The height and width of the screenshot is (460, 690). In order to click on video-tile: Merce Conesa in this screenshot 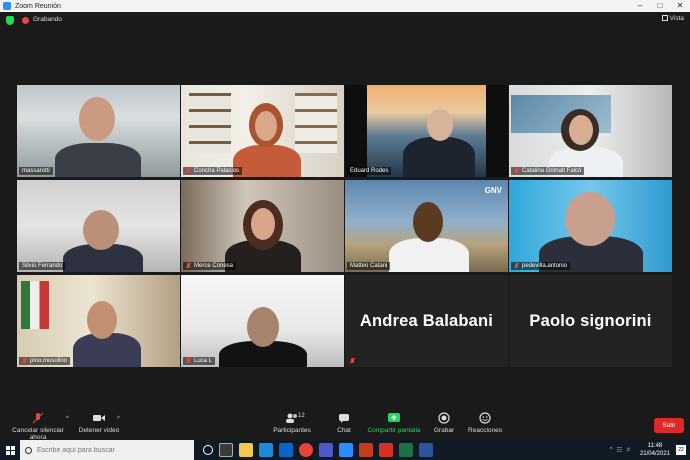, I will do `click(262, 226)`.